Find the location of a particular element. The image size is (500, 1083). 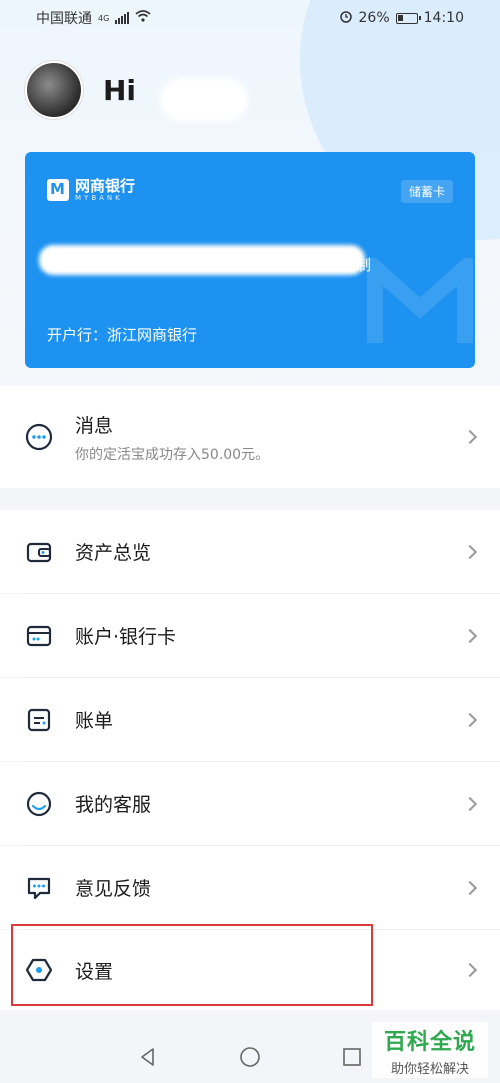

bank-card-icon is located at coordinates (39, 636).